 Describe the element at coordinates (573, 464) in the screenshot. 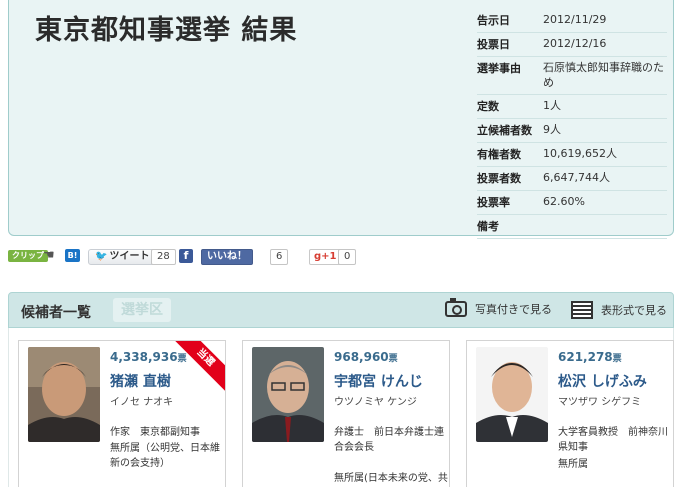

I see `candidate-party: 無所属` at that location.